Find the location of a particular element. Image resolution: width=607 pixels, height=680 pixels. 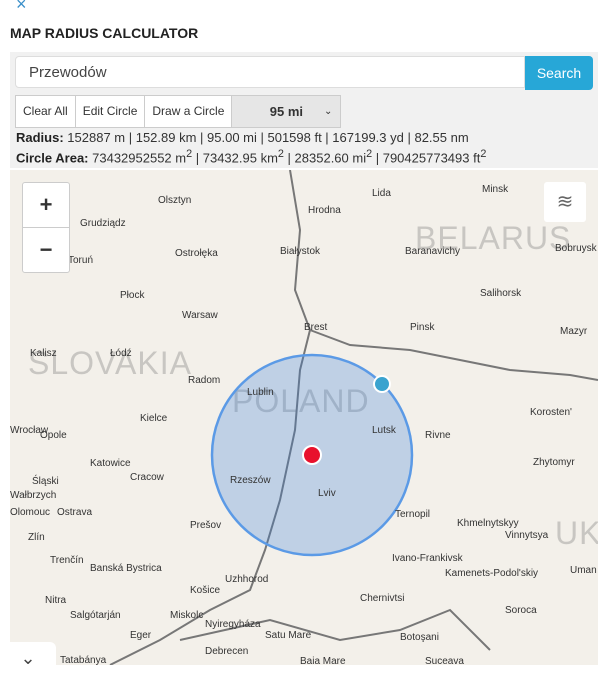

city-label: Salgótarján is located at coordinates (95, 615).